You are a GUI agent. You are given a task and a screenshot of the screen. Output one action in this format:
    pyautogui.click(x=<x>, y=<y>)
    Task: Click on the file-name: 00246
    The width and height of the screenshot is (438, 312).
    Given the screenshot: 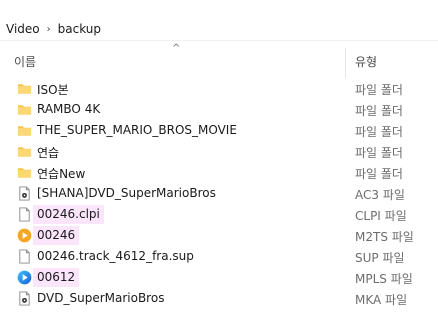 What is the action you would take?
    pyautogui.click(x=56, y=235)
    